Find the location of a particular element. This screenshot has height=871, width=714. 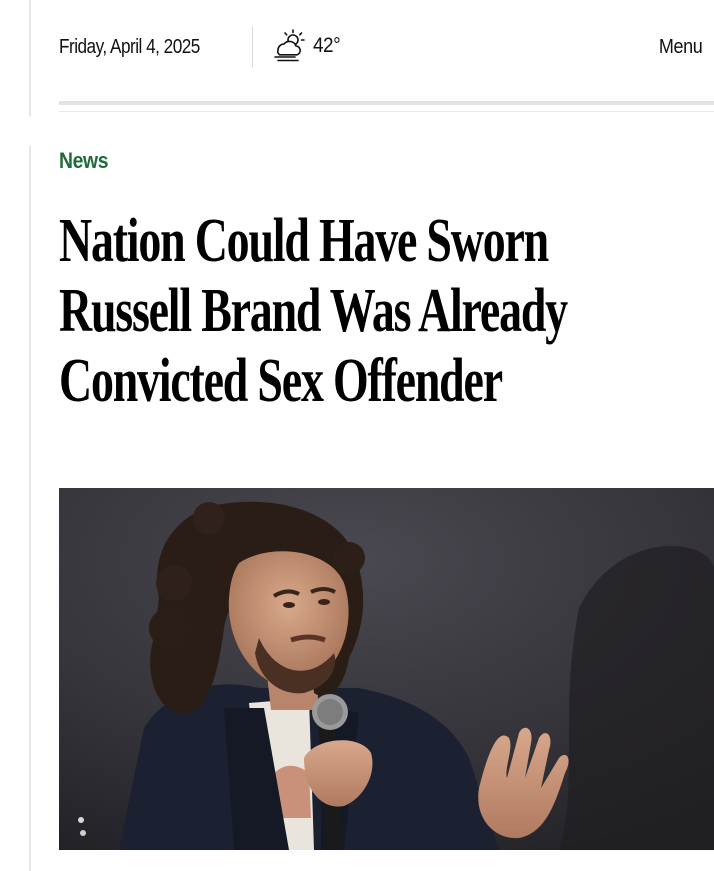

left-border-top is located at coordinates (30, 58).